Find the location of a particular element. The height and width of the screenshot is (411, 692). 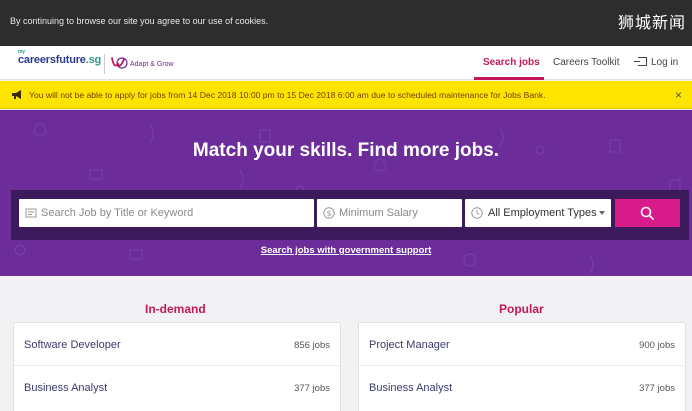

job-count: 856 jobs is located at coordinates (312, 345).